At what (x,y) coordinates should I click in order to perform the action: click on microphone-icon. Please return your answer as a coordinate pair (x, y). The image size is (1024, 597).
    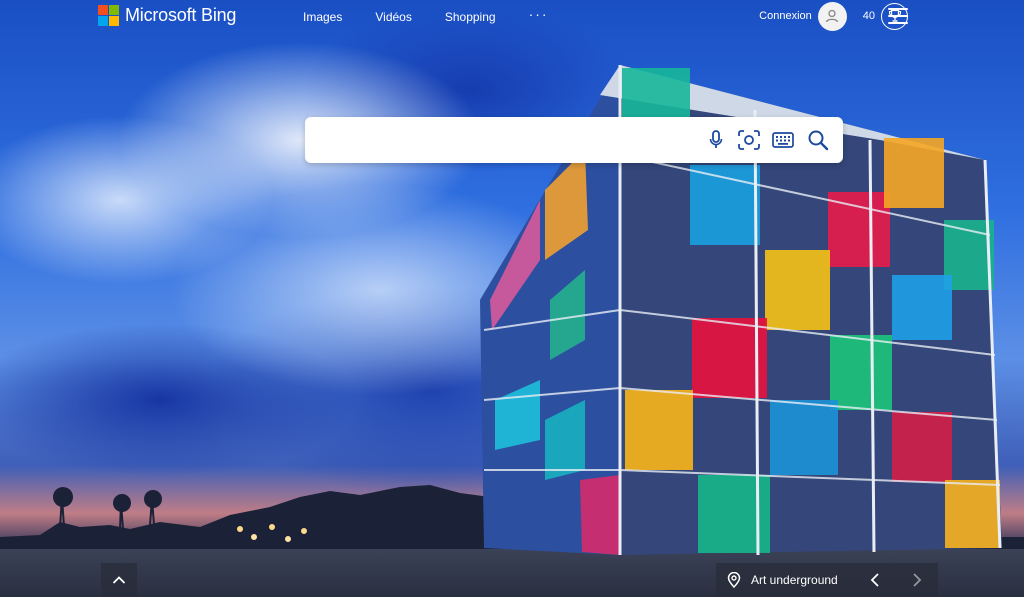
    Looking at the image, I should click on (716, 140).